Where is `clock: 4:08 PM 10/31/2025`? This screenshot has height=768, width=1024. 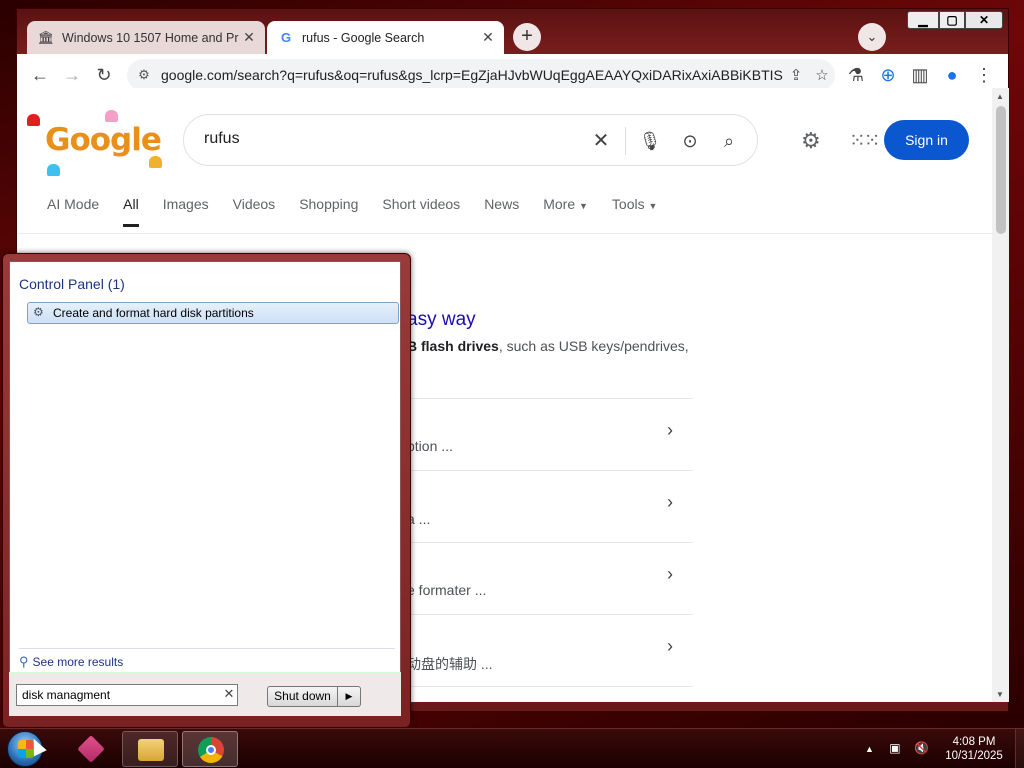
clock: 4:08 PM 10/31/2025 is located at coordinates (974, 749).